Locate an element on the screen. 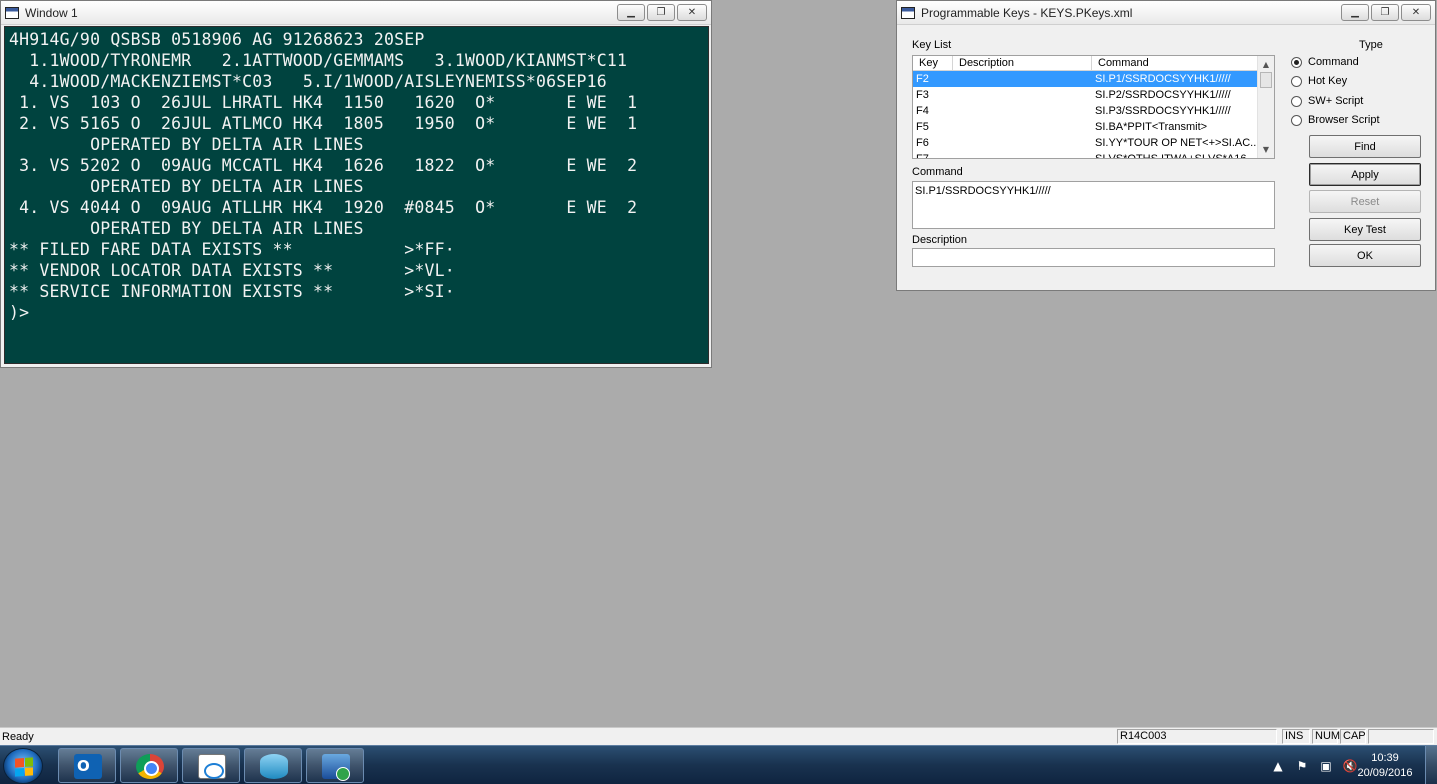  clock: 10:39 20/09/2016 is located at coordinates (1385, 766).